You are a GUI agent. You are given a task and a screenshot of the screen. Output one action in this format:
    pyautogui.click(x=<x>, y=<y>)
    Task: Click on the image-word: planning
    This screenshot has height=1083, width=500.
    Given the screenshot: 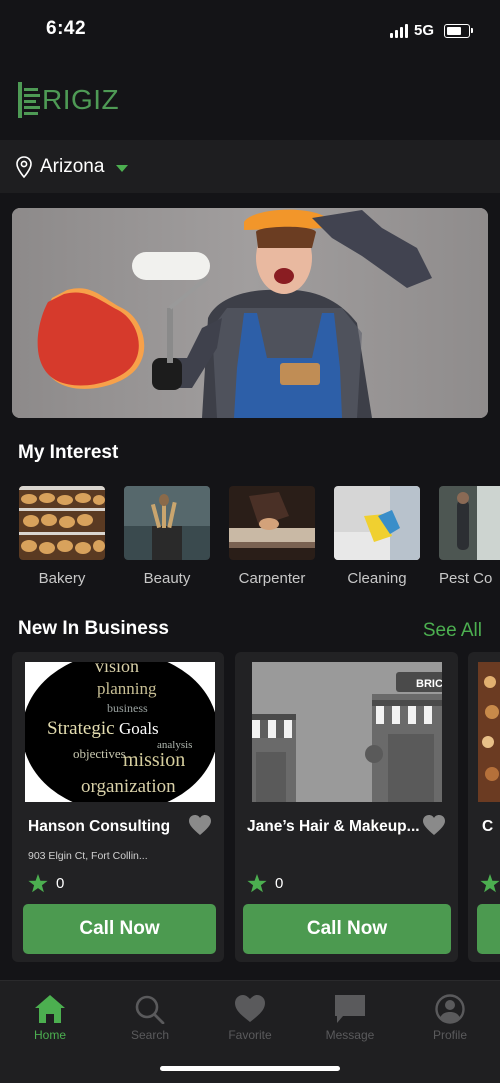 What is the action you would take?
    pyautogui.click(x=127, y=688)
    